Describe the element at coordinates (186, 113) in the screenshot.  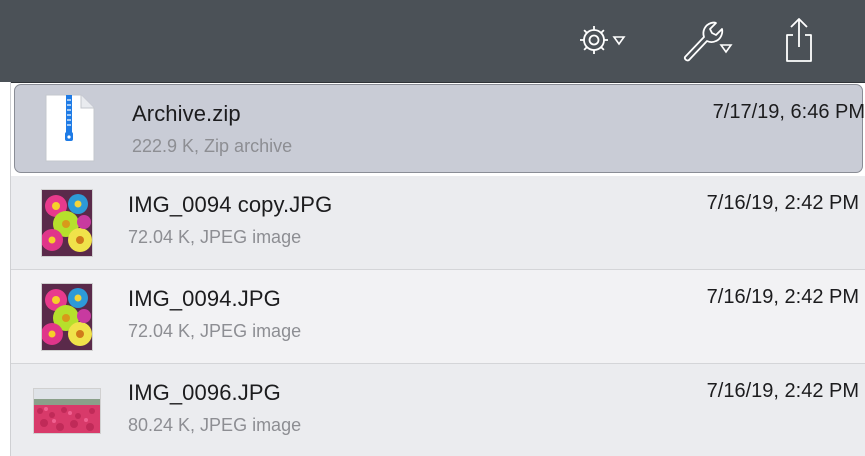
I see `file-name: Archive.zip` at that location.